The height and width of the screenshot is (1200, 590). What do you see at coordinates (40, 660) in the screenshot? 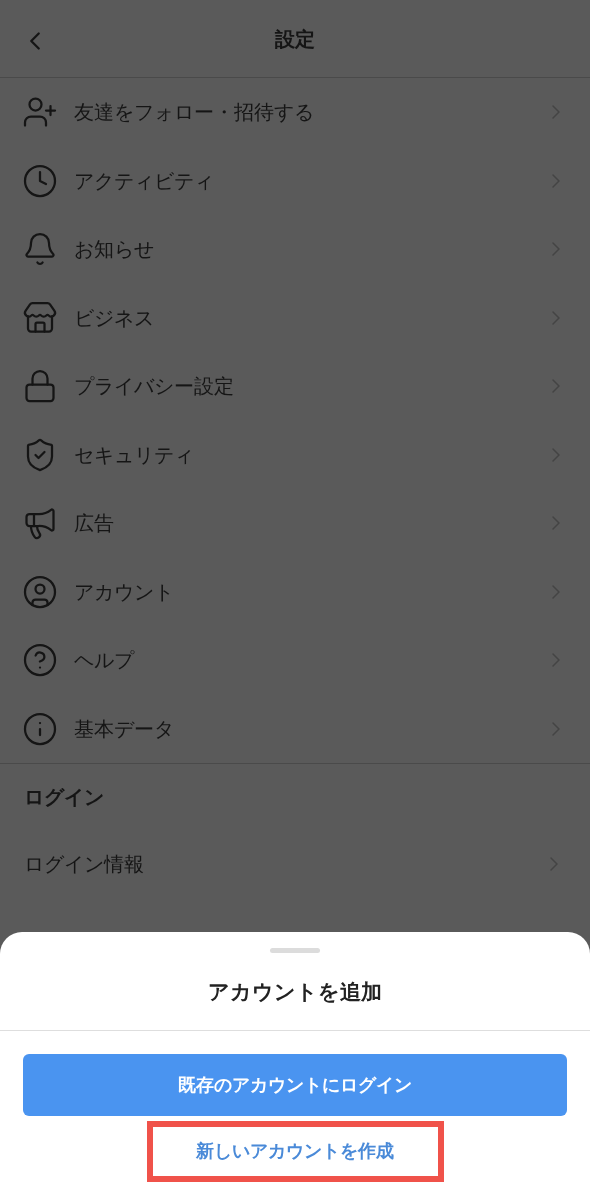
I see `help-icon` at bounding box center [40, 660].